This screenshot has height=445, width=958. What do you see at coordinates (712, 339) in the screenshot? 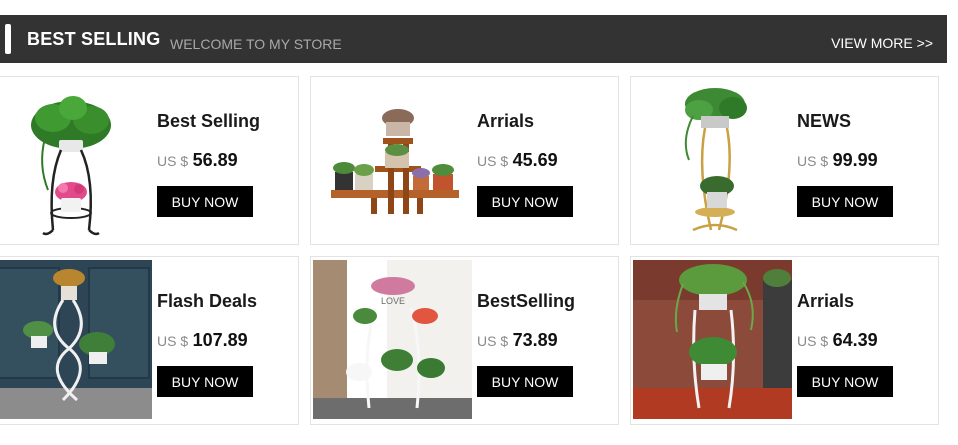
I see `tiered-plant-stand-icon` at bounding box center [712, 339].